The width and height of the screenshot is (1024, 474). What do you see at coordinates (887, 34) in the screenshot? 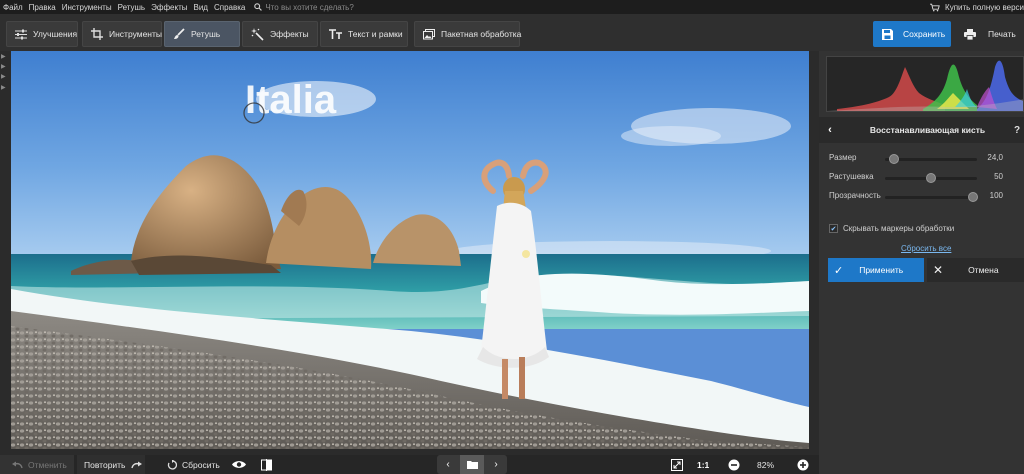
I see `floppy-icon` at bounding box center [887, 34].